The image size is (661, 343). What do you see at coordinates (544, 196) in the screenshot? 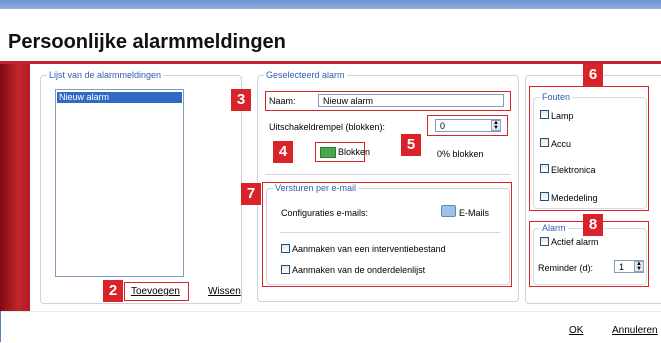
I see `fault-mededeling-checkbox` at bounding box center [544, 196].